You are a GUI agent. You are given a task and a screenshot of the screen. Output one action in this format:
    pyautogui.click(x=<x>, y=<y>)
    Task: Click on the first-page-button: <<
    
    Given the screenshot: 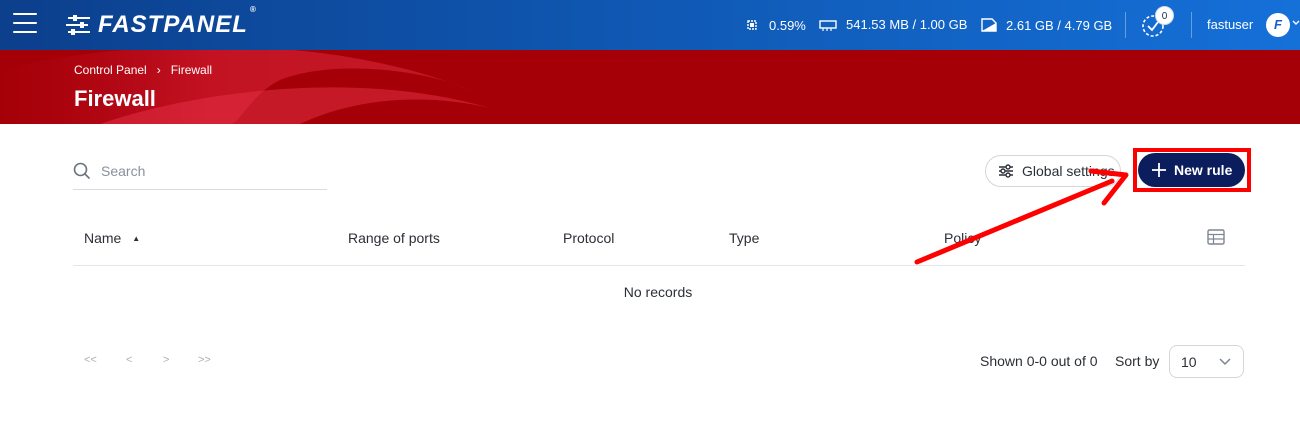 What is the action you would take?
    pyautogui.click(x=90, y=360)
    